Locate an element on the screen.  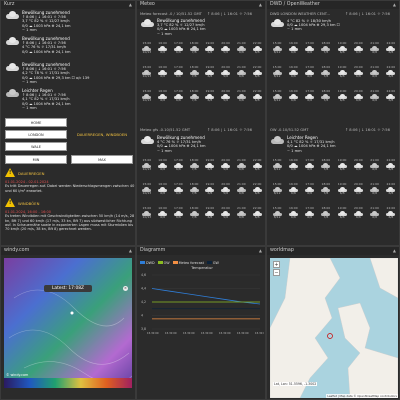
legend-label: Meteo forecast is located at coordinates (191, 262).